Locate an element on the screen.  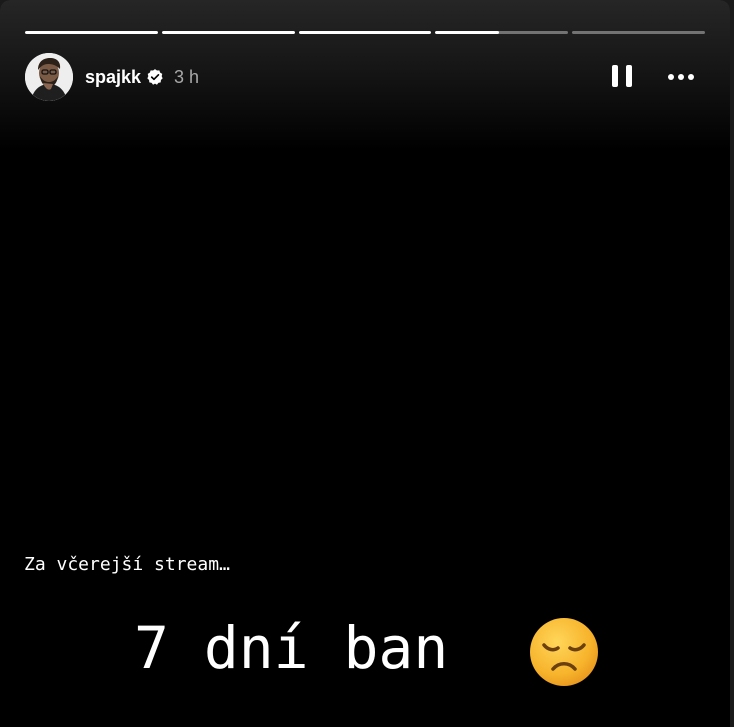
username-link: spajkk is located at coordinates (113, 77).